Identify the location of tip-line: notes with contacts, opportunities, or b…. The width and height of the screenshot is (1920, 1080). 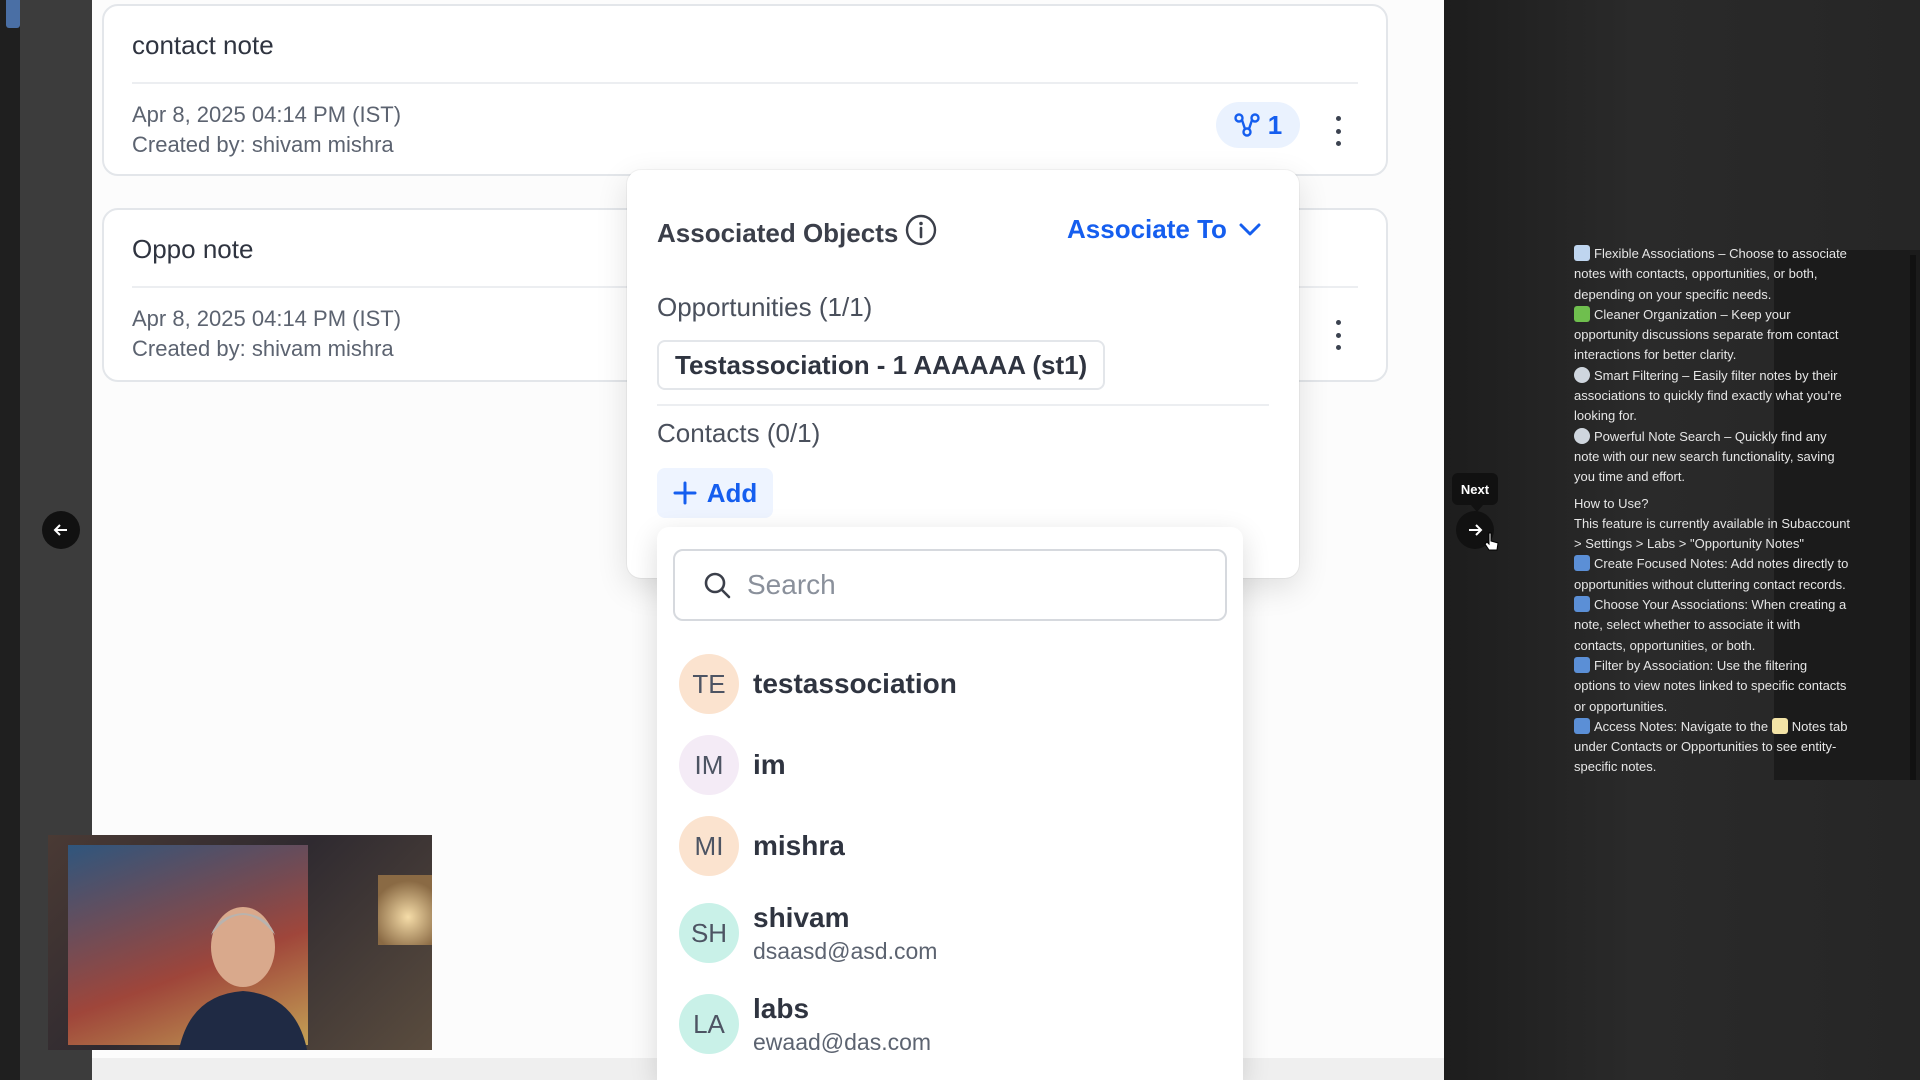
(1696, 274).